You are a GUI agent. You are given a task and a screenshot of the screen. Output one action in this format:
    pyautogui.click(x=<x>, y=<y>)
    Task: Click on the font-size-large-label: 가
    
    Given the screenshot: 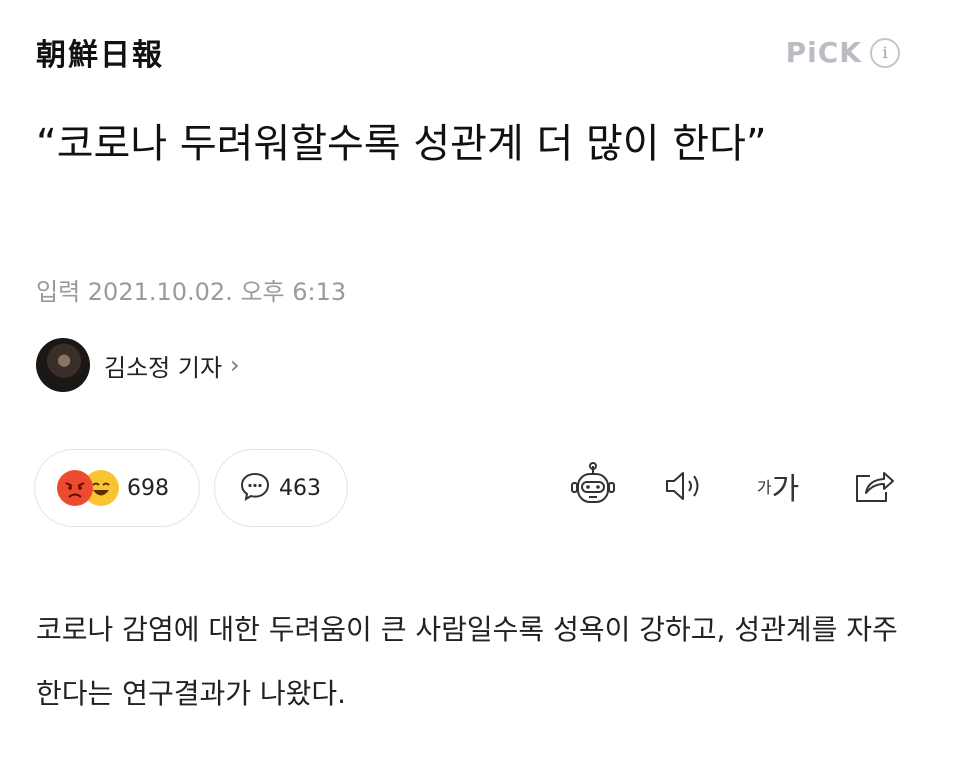 What is the action you would take?
    pyautogui.click(x=785, y=489)
    